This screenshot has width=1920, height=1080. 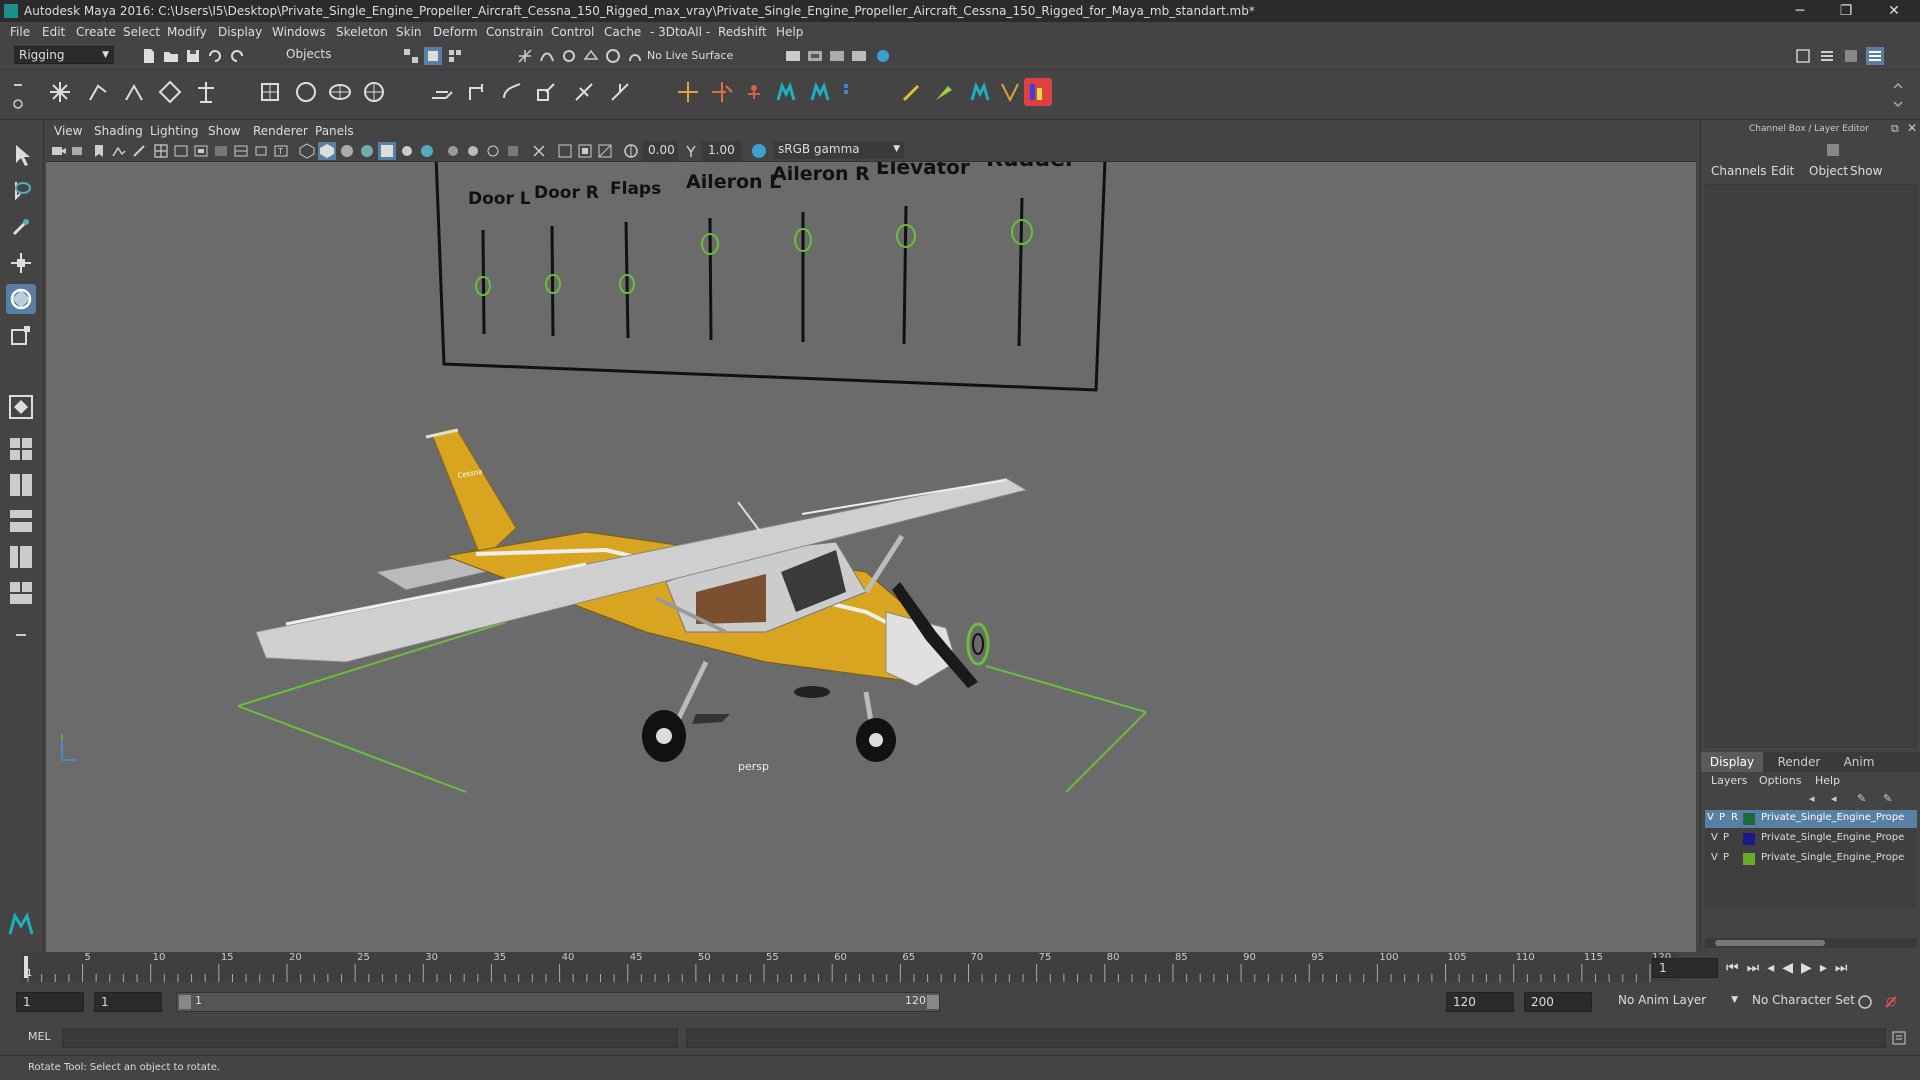 What do you see at coordinates (1799, 762) in the screenshot?
I see `layer-tab-render: Render` at bounding box center [1799, 762].